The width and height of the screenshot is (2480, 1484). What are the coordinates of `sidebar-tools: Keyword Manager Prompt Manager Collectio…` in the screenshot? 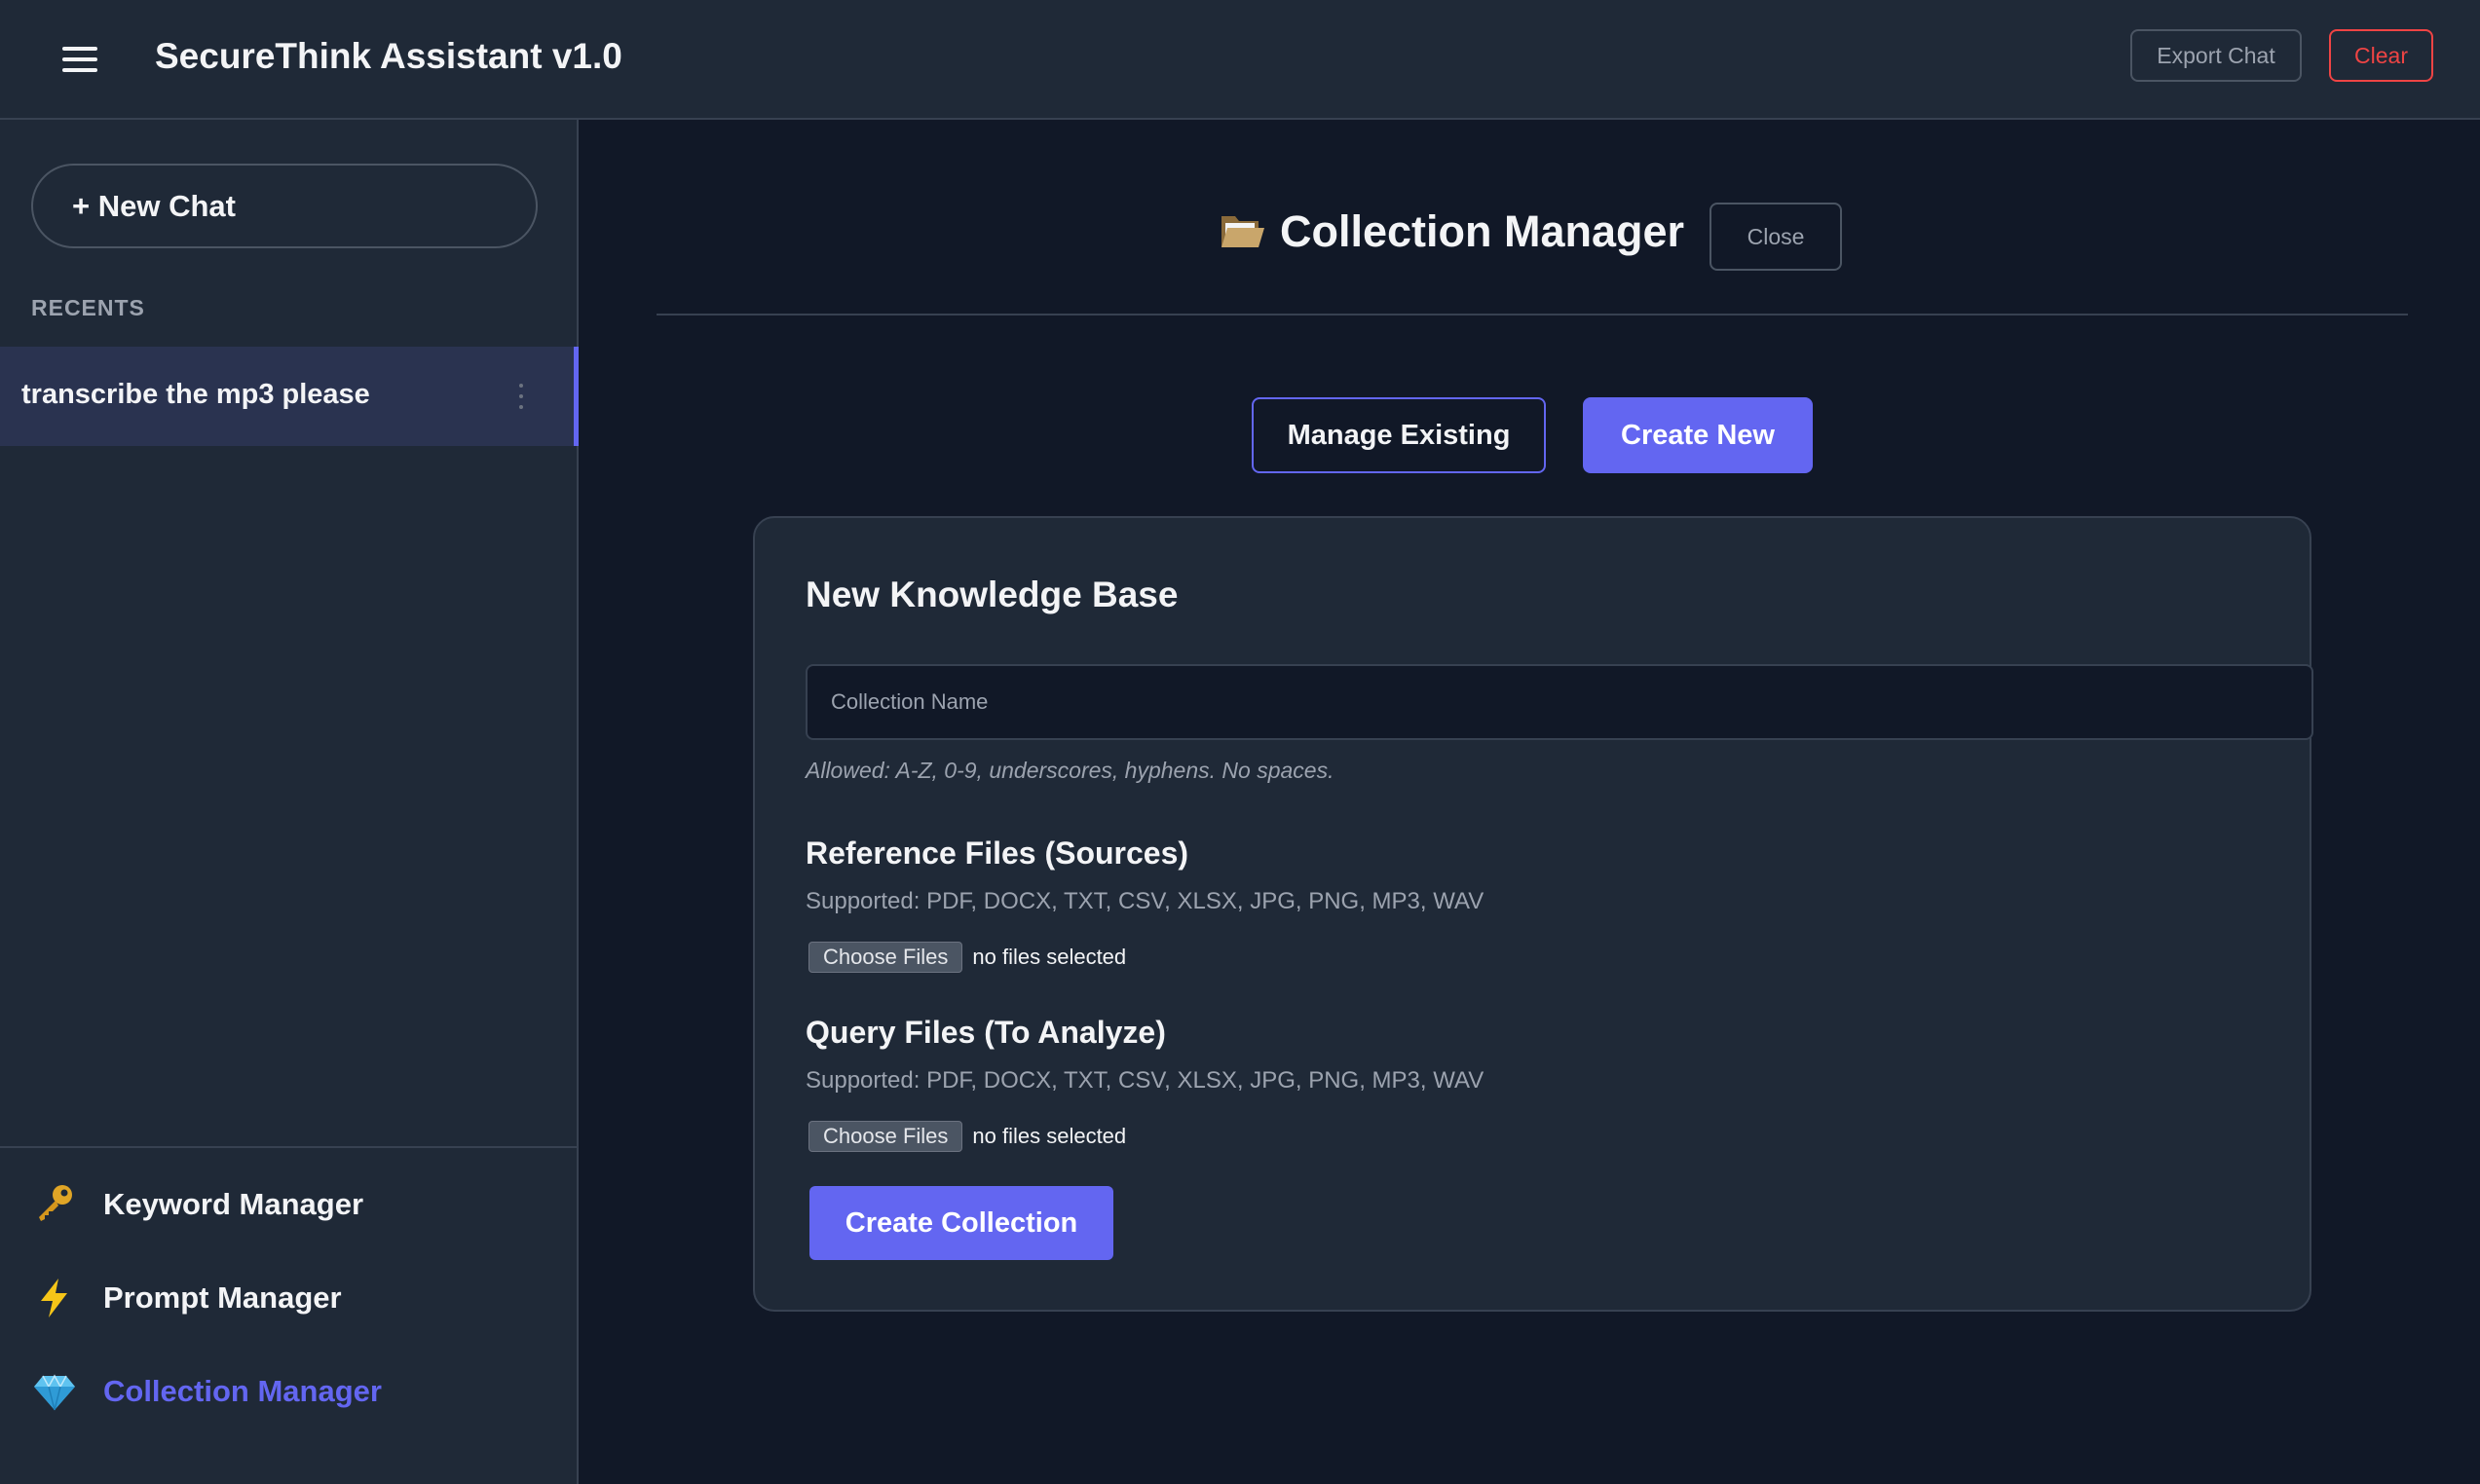 It's located at (289, 1315).